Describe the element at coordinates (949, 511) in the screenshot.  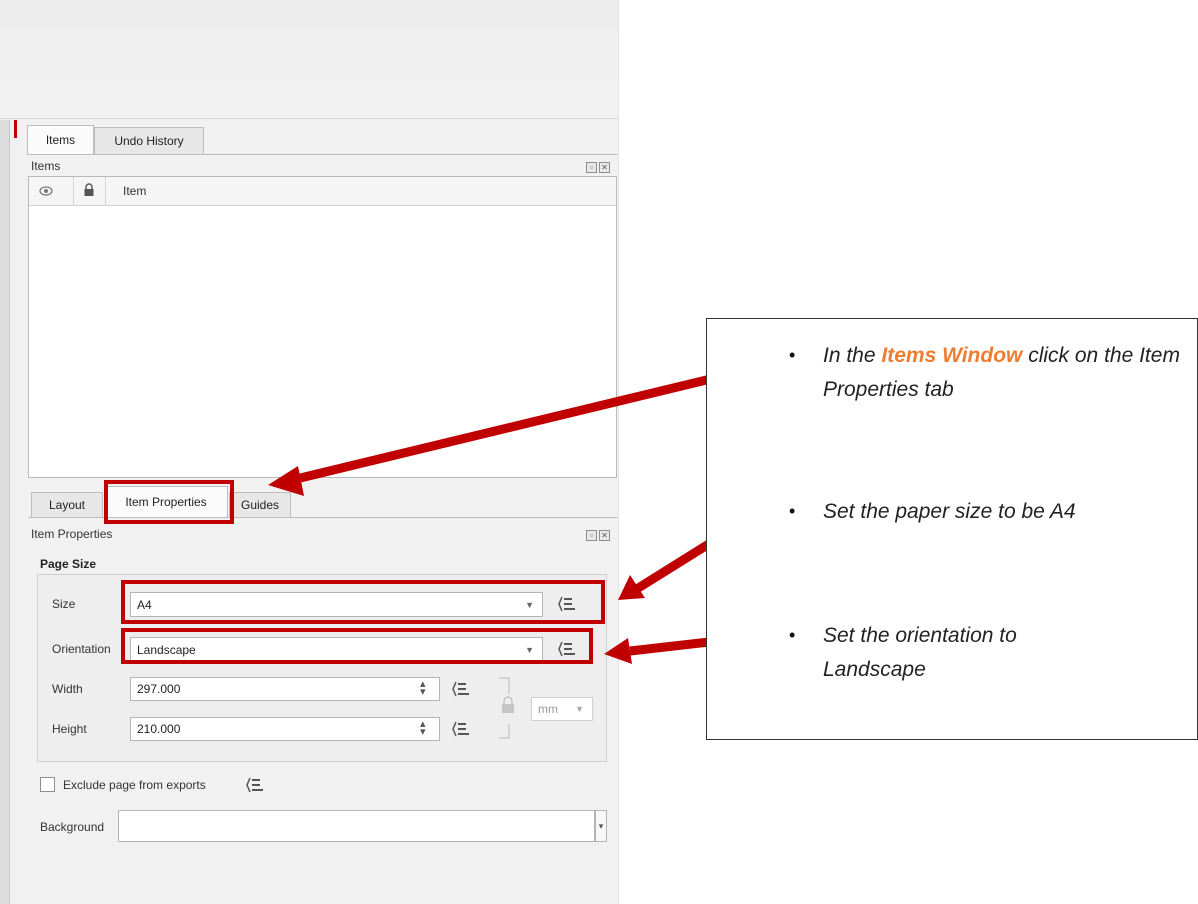
I see `instruction-2: Set the paper size to be A4` at that location.